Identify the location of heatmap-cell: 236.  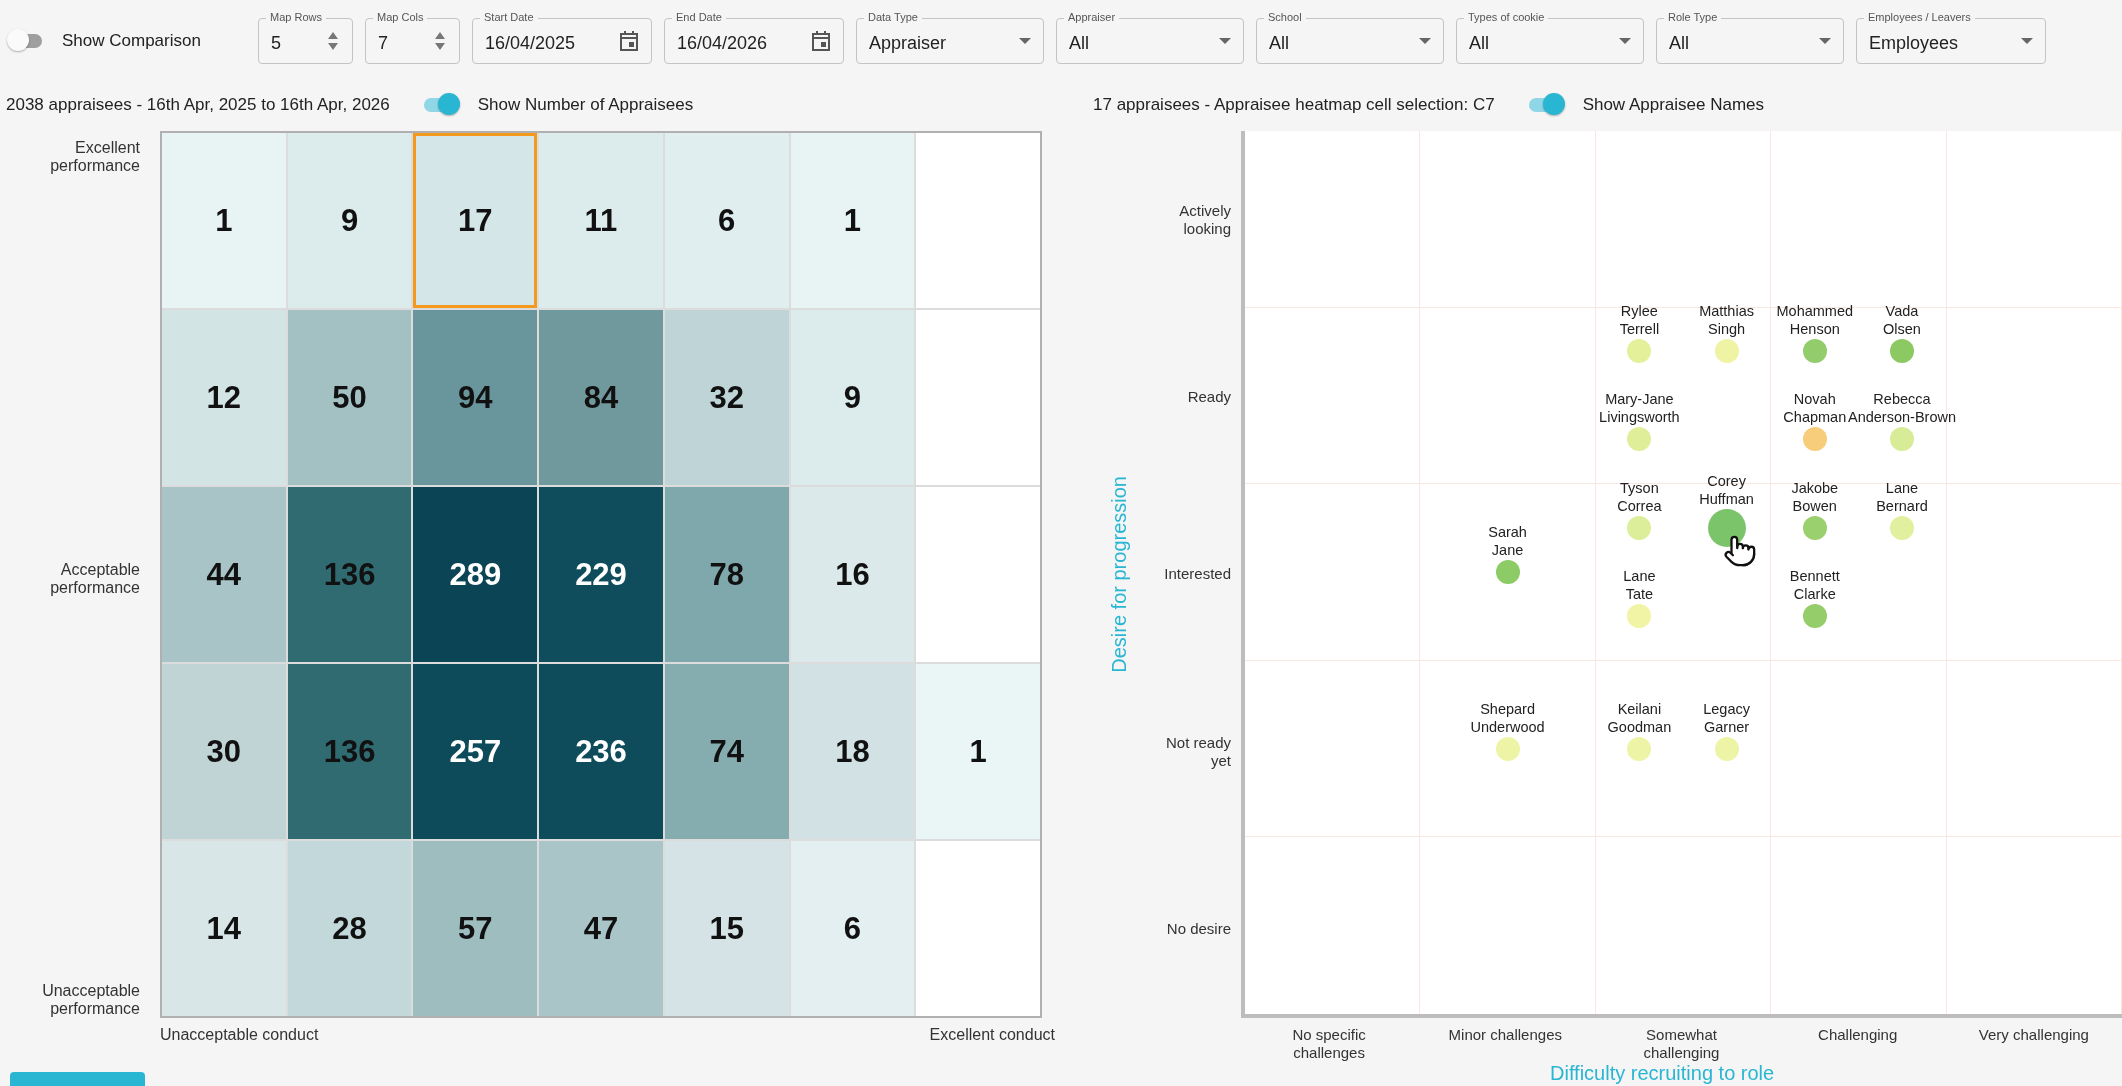
(601, 751).